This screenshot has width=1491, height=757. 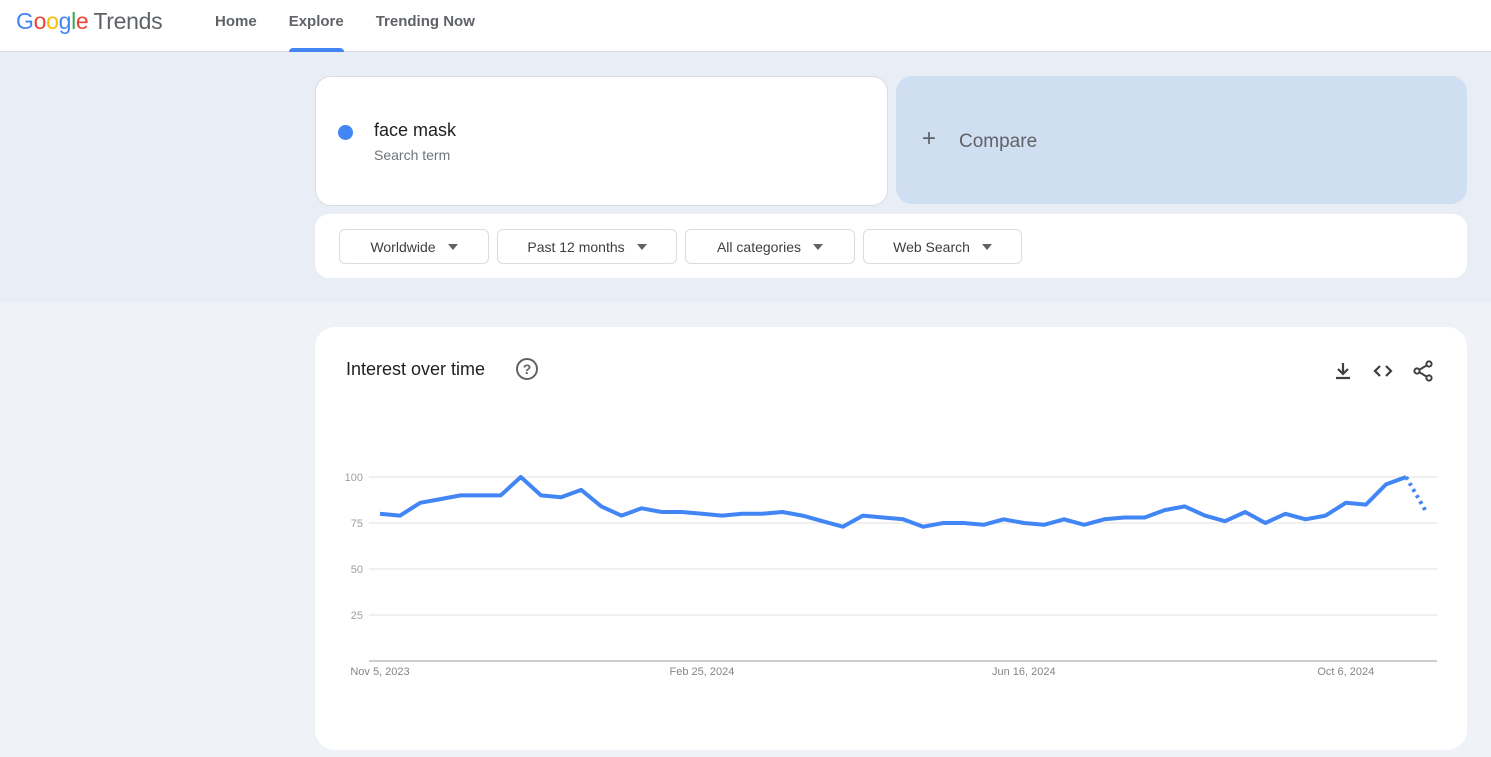 What do you see at coordinates (759, 246) in the screenshot?
I see `filter-category-label: All categories` at bounding box center [759, 246].